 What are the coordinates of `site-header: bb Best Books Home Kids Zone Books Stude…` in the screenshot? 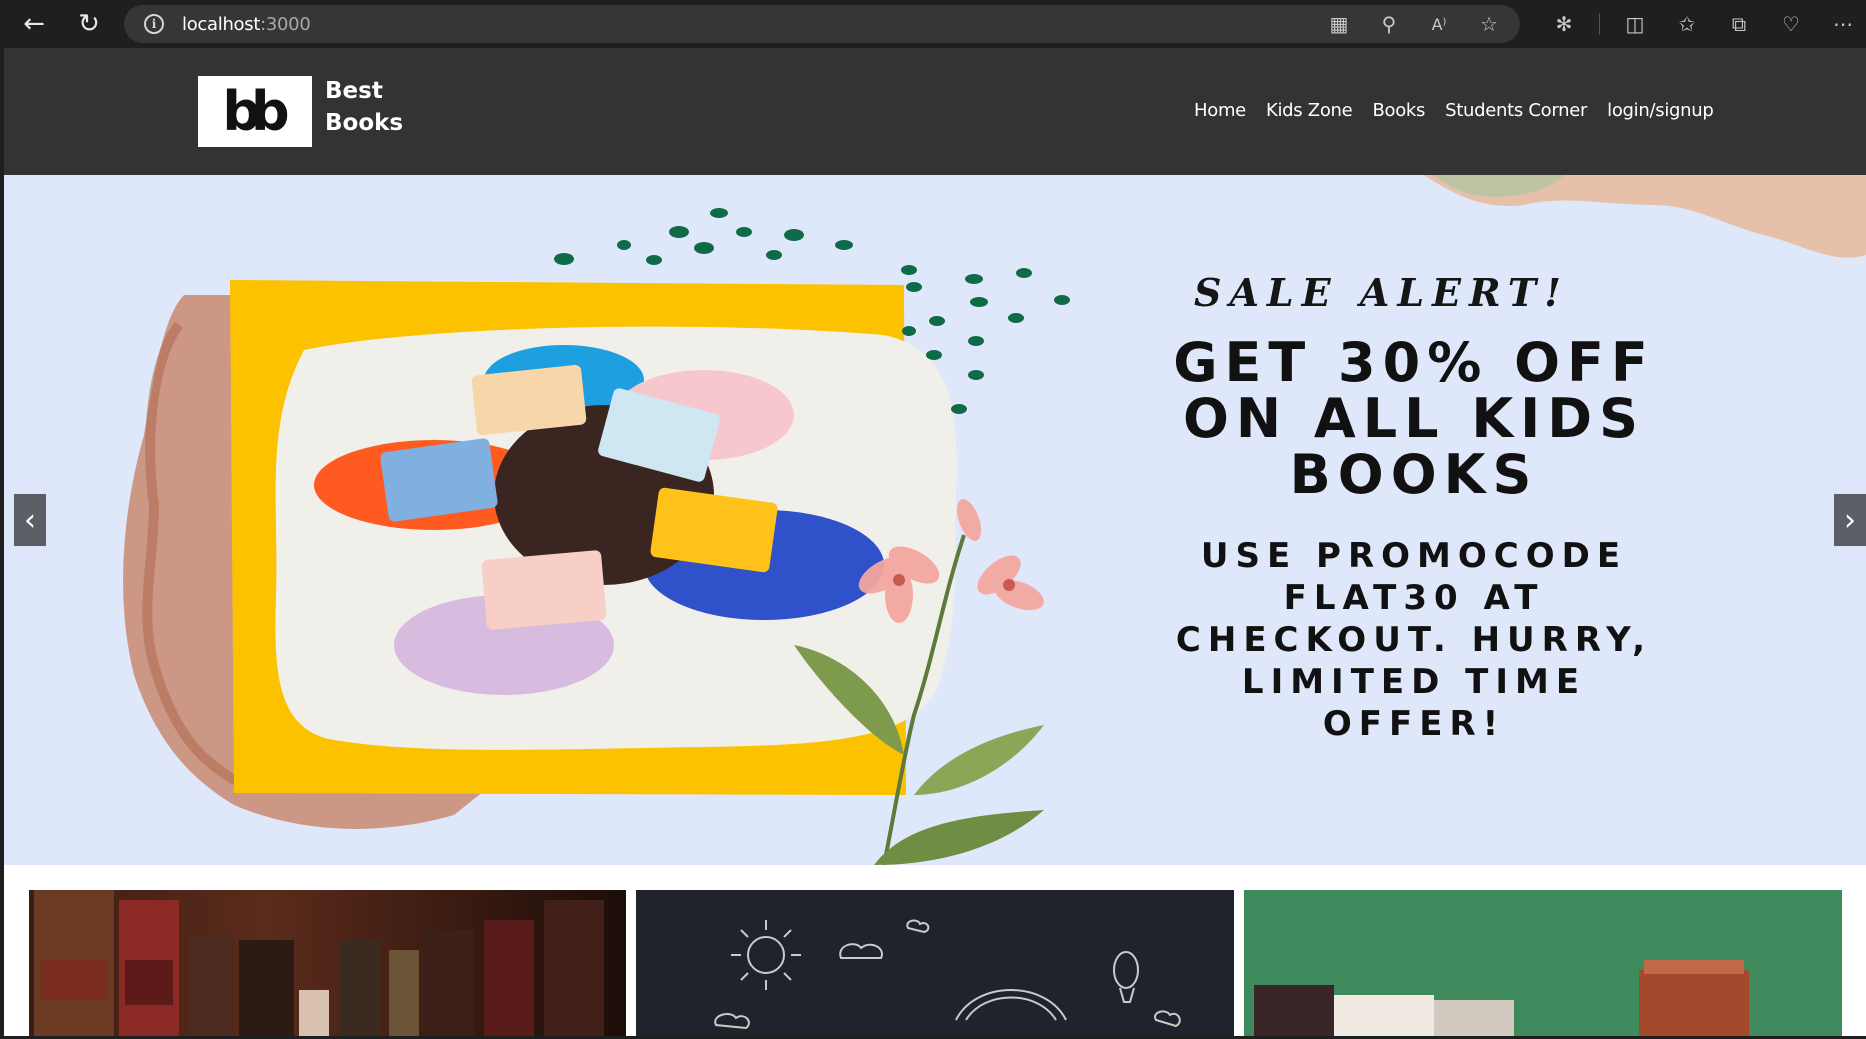 It's located at (935, 111).